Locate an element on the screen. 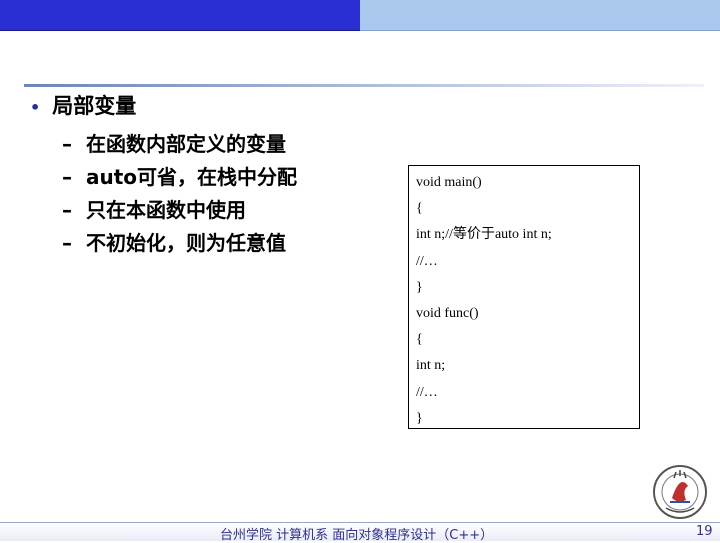 The height and width of the screenshot is (543, 720). code-line: int n; is located at coordinates (431, 366).